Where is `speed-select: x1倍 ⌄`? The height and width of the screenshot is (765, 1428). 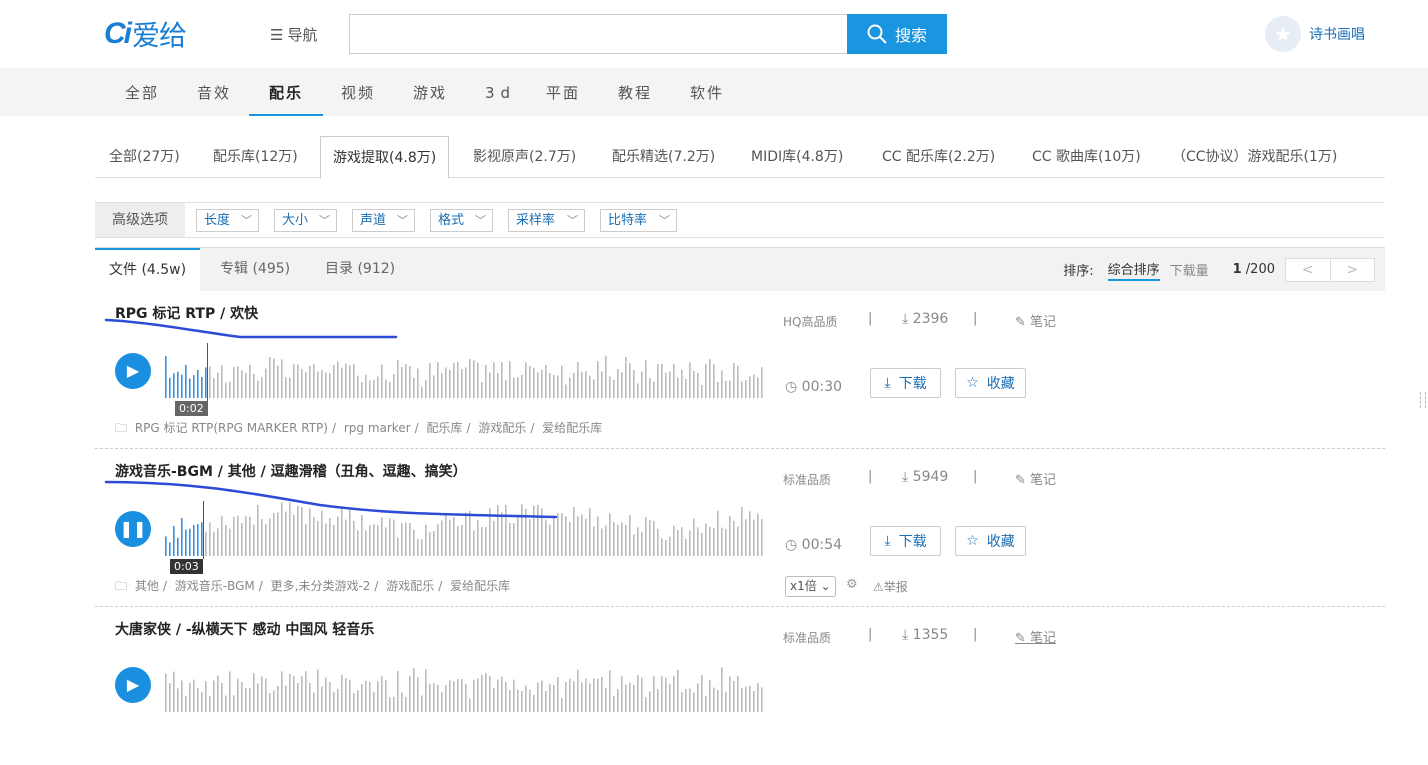 speed-select: x1倍 ⌄ is located at coordinates (810, 586).